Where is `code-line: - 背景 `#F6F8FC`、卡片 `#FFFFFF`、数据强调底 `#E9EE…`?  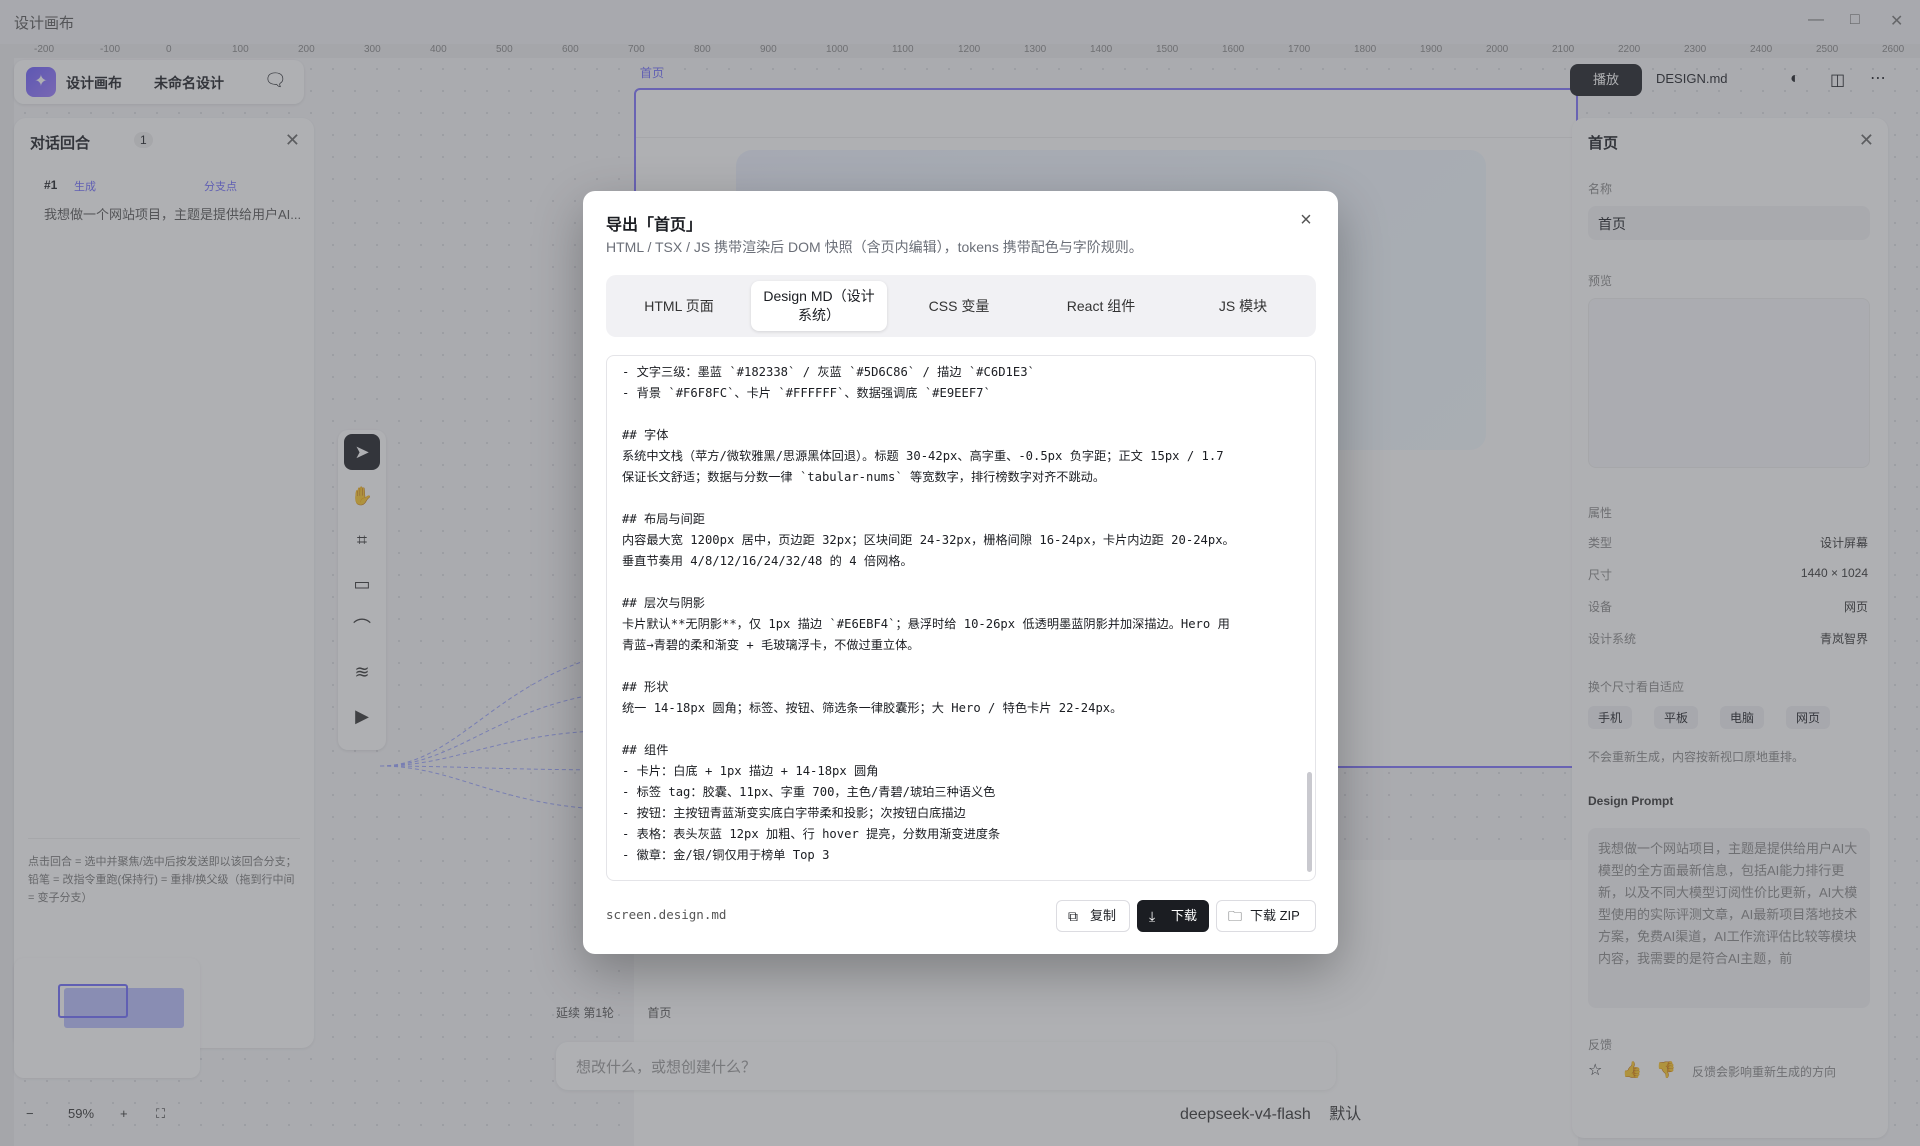 code-line: - 背景 `#F6F8FC`、卡片 `#FFFFFF`、数据强调底 `#E9EE… is located at coordinates (806, 393).